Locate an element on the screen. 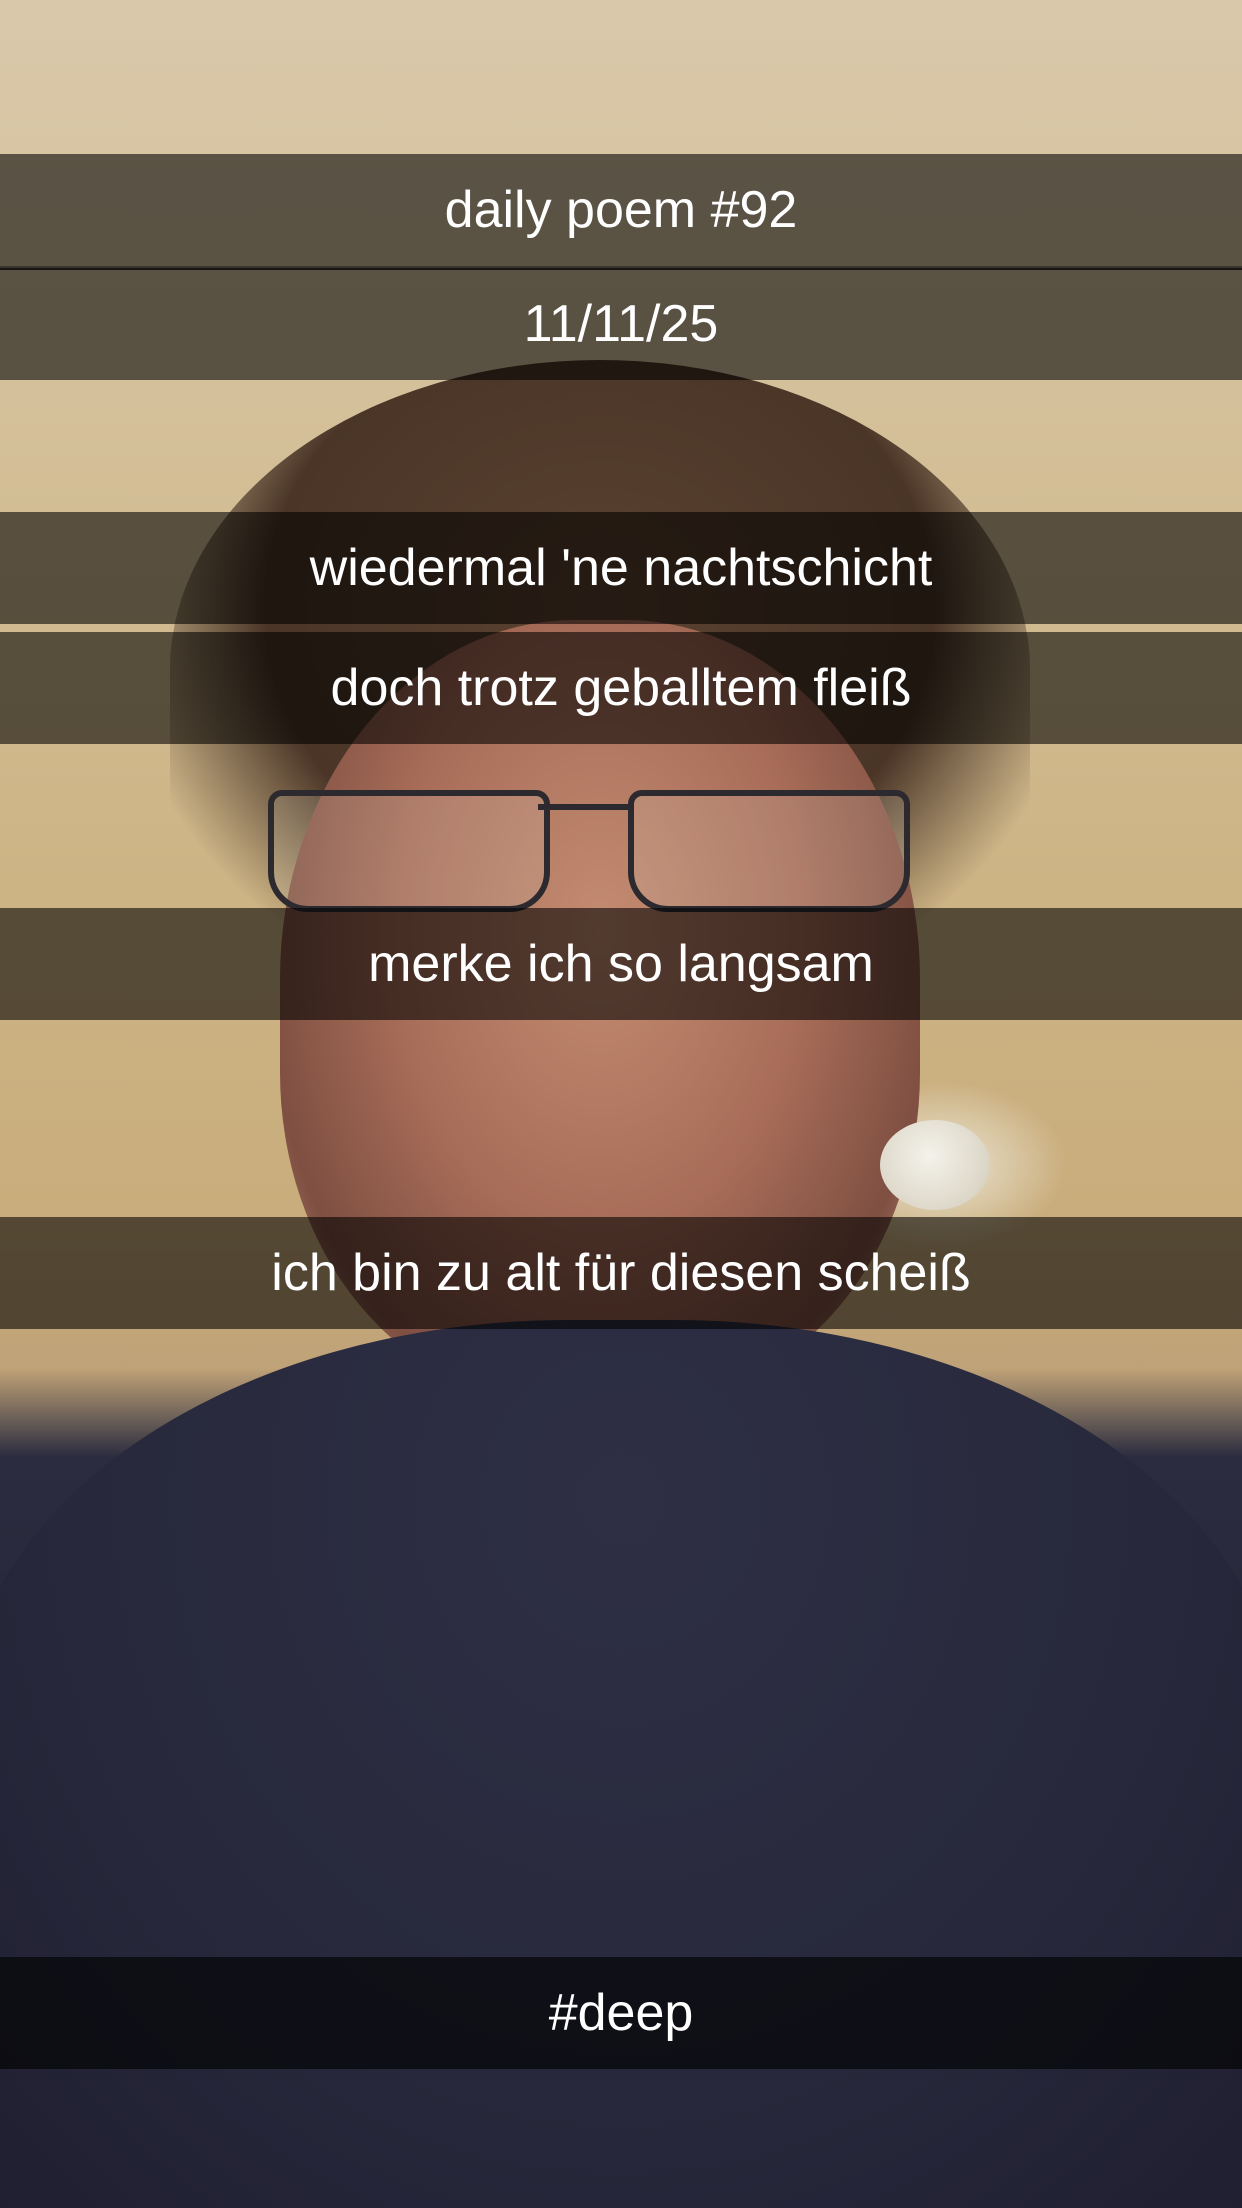  caption-hashtag: #deep is located at coordinates (621, 2013).